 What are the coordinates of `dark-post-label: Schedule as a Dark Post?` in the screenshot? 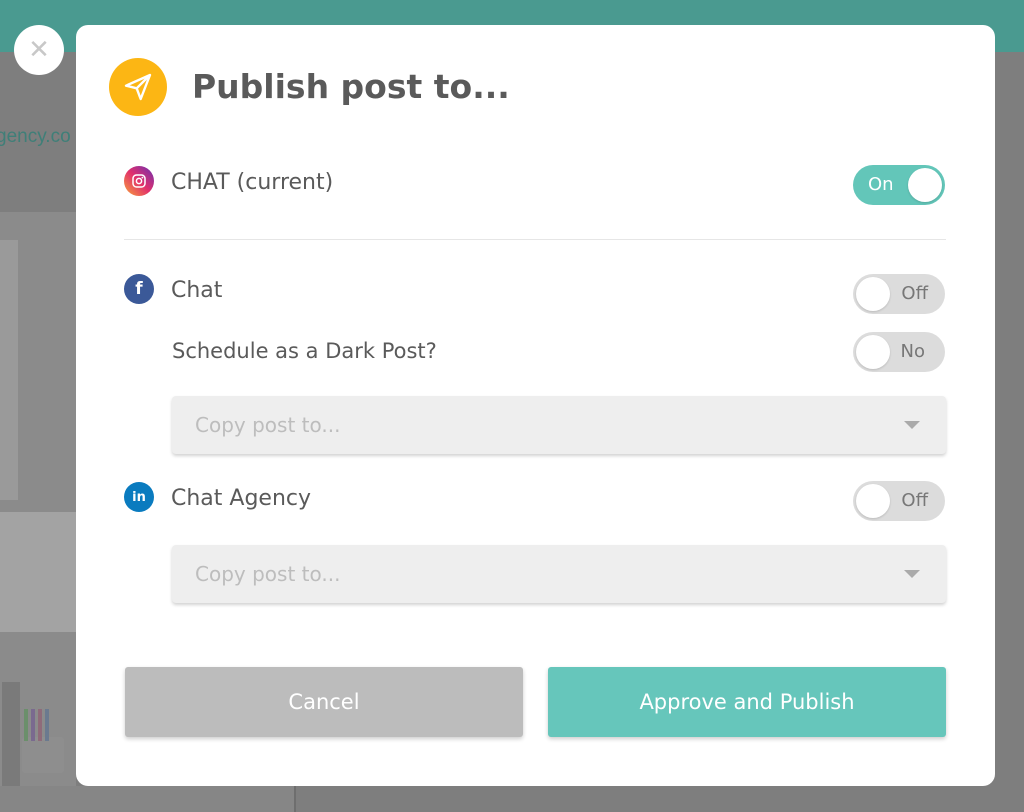 It's located at (304, 351).